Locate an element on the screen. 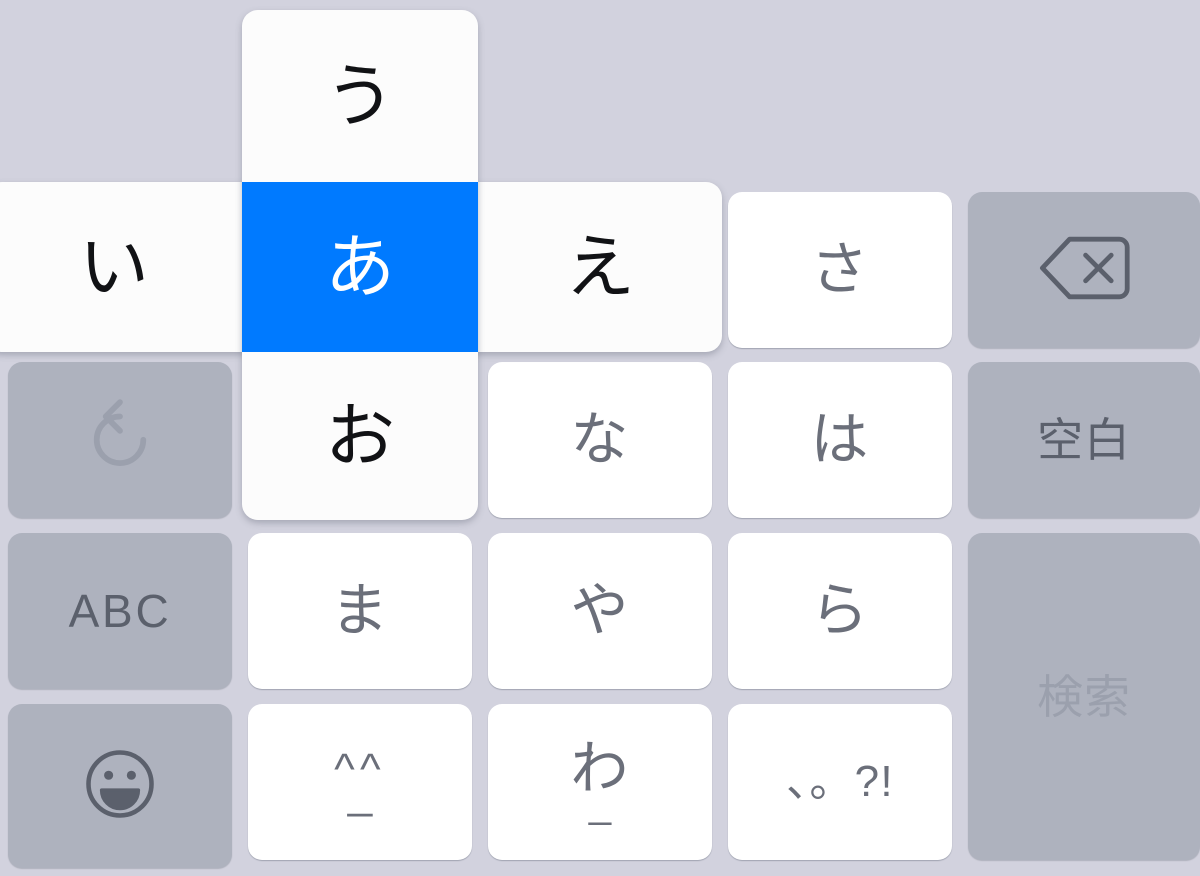  emoji-key is located at coordinates (120, 786).